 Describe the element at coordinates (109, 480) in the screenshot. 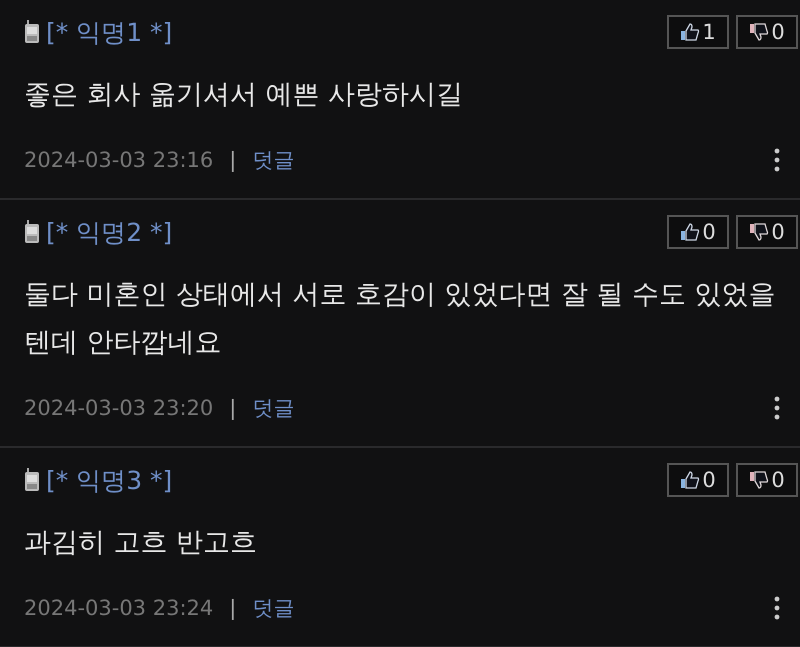

I see `author-name: [* 익명3 *]` at that location.